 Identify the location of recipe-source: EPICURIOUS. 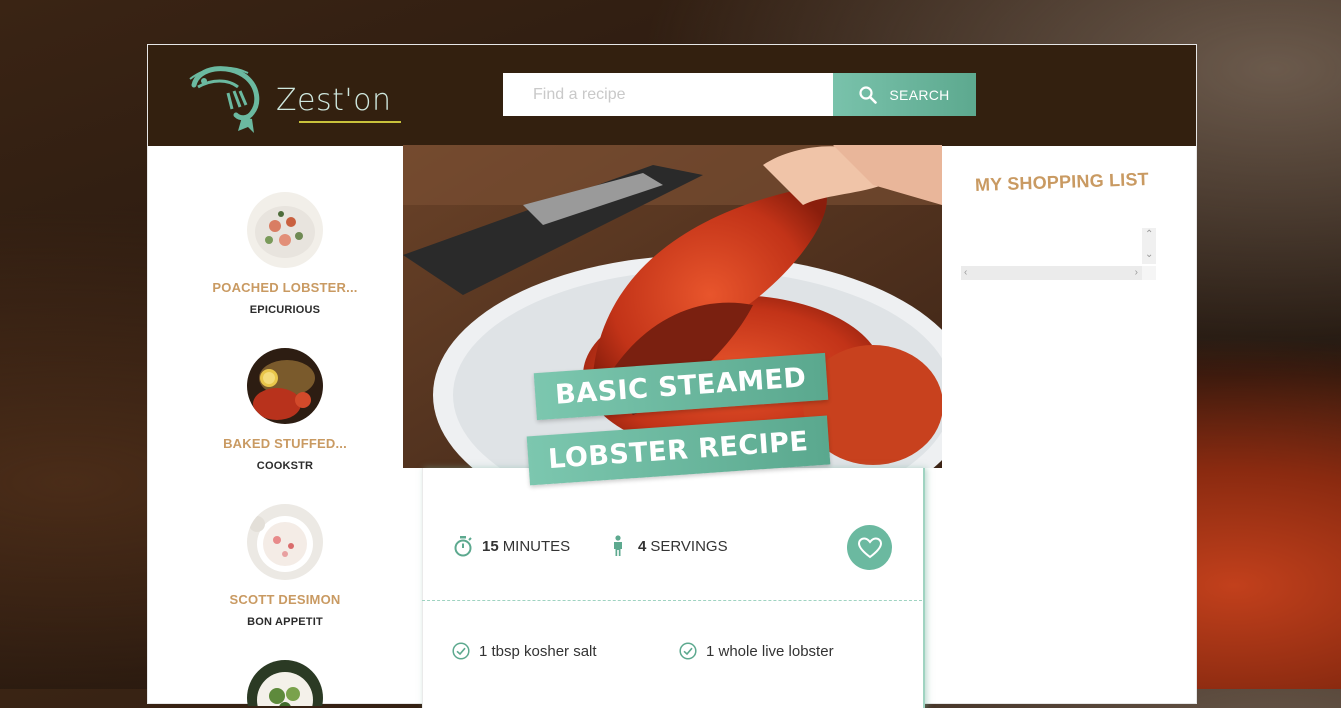
(285, 310).